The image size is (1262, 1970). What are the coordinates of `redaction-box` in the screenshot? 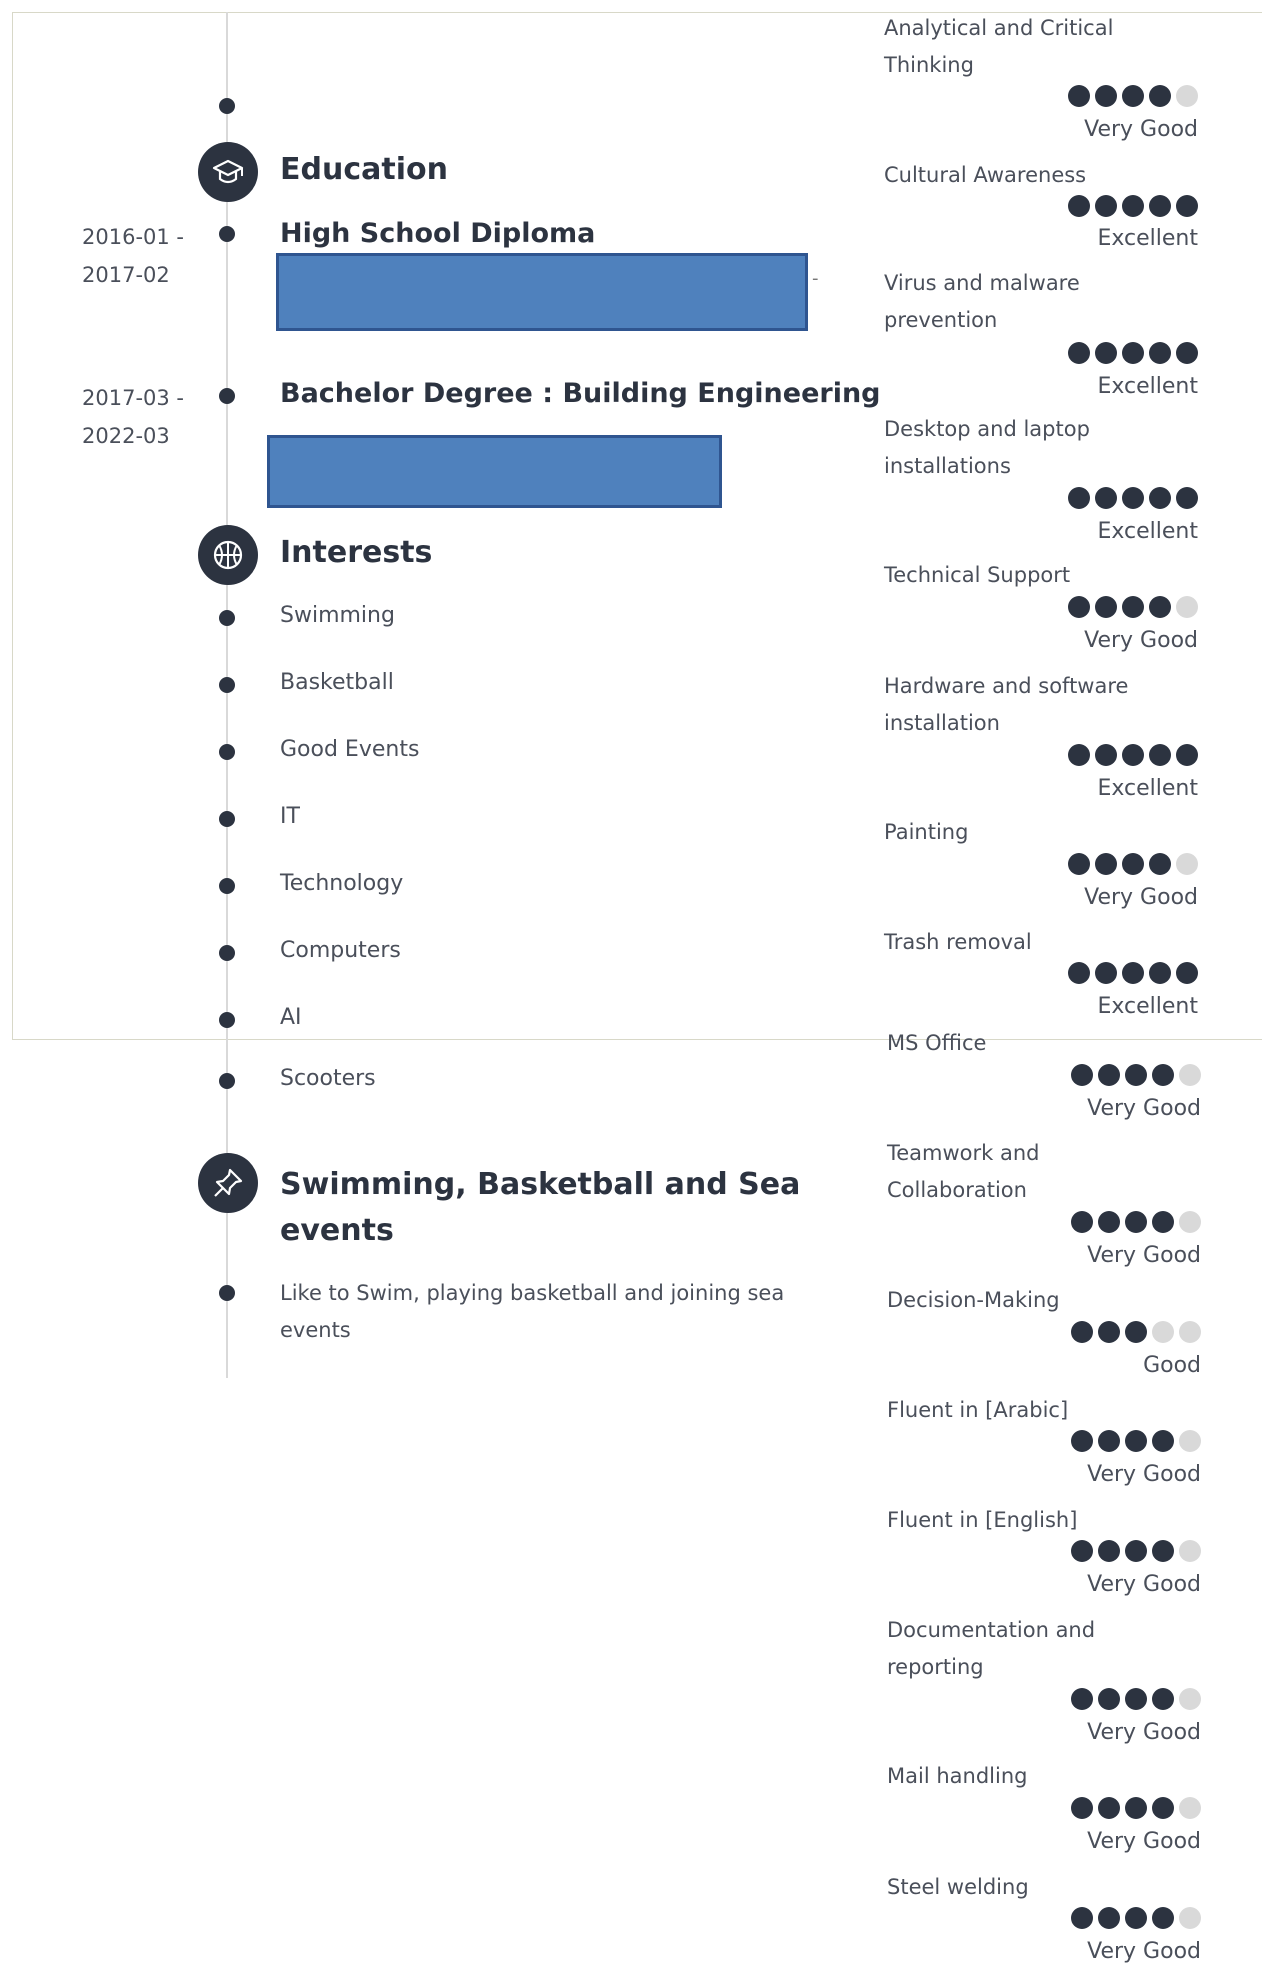 It's located at (494, 471).